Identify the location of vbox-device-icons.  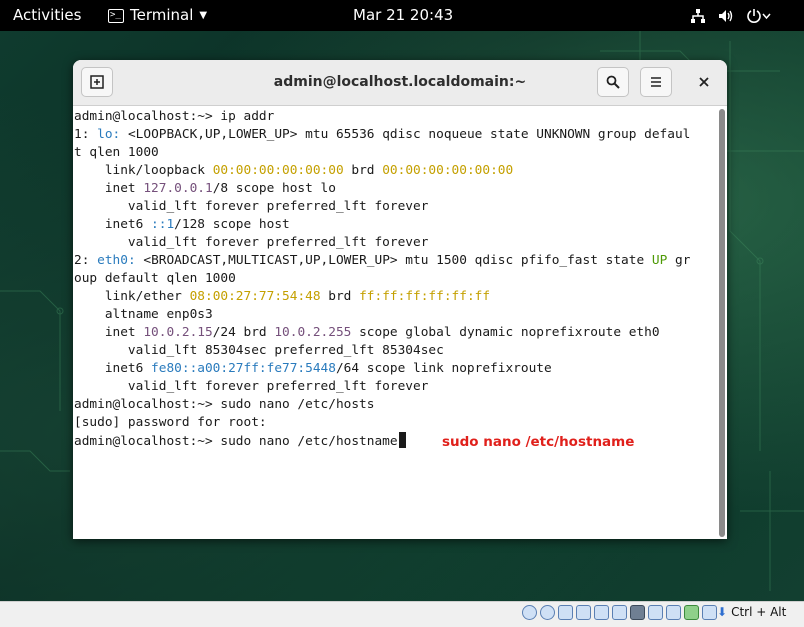
(619, 612).